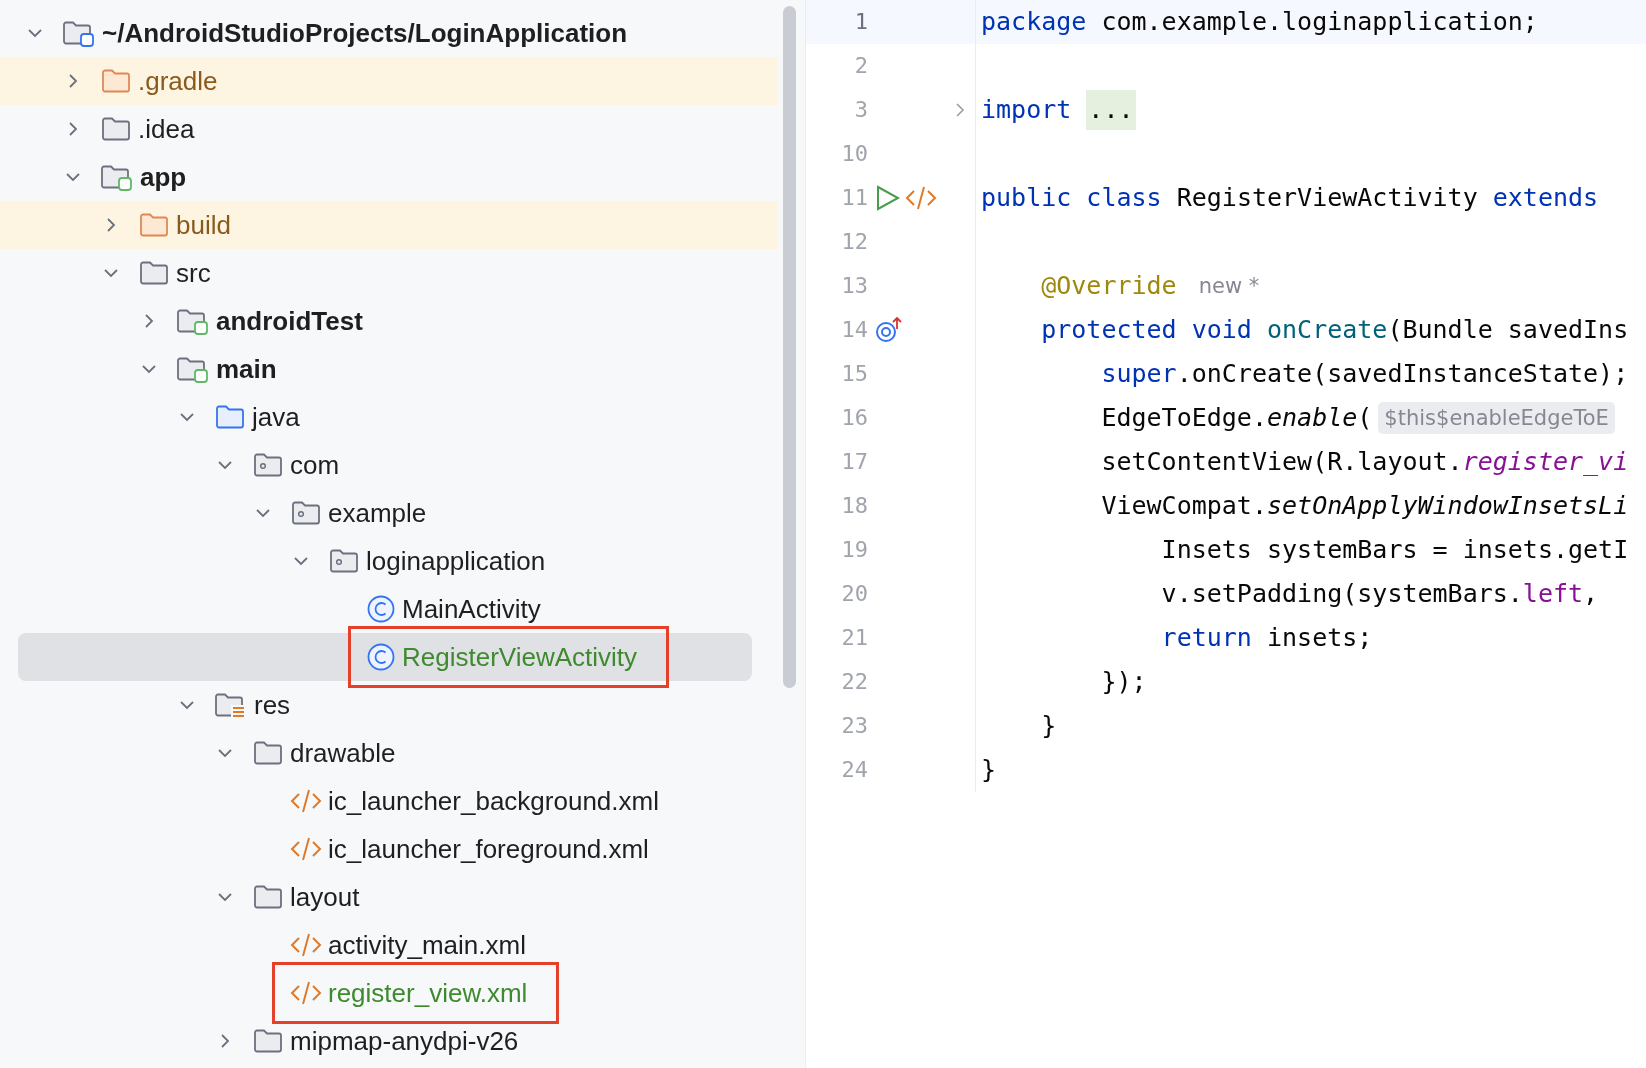 Image resolution: width=1646 pixels, height=1068 pixels. What do you see at coordinates (388, 849) in the screenshot?
I see `tree-item: ic_launcher_foreground.xml` at bounding box center [388, 849].